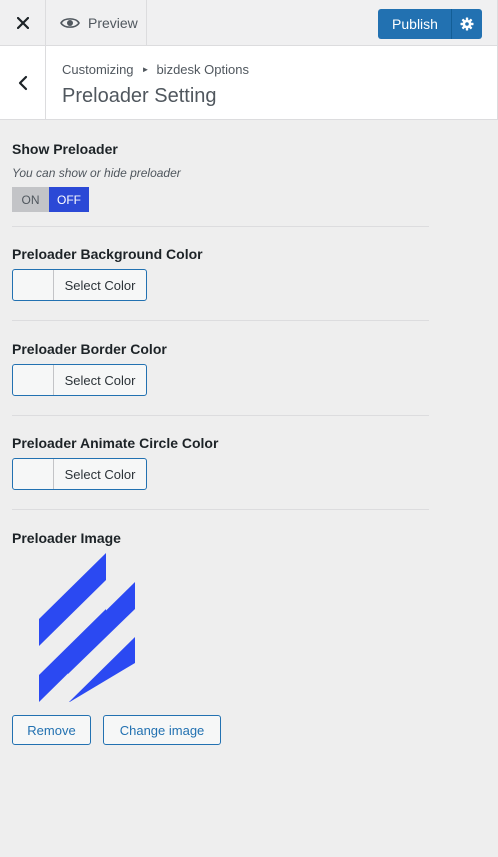 Image resolution: width=498 pixels, height=857 pixels. Describe the element at coordinates (145, 69) in the screenshot. I see `breadcrumb-arrow-icon: ►` at that location.